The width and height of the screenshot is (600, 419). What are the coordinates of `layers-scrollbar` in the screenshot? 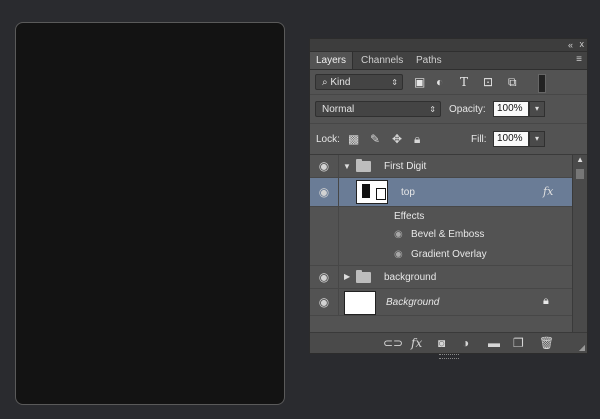 It's located at (579, 244).